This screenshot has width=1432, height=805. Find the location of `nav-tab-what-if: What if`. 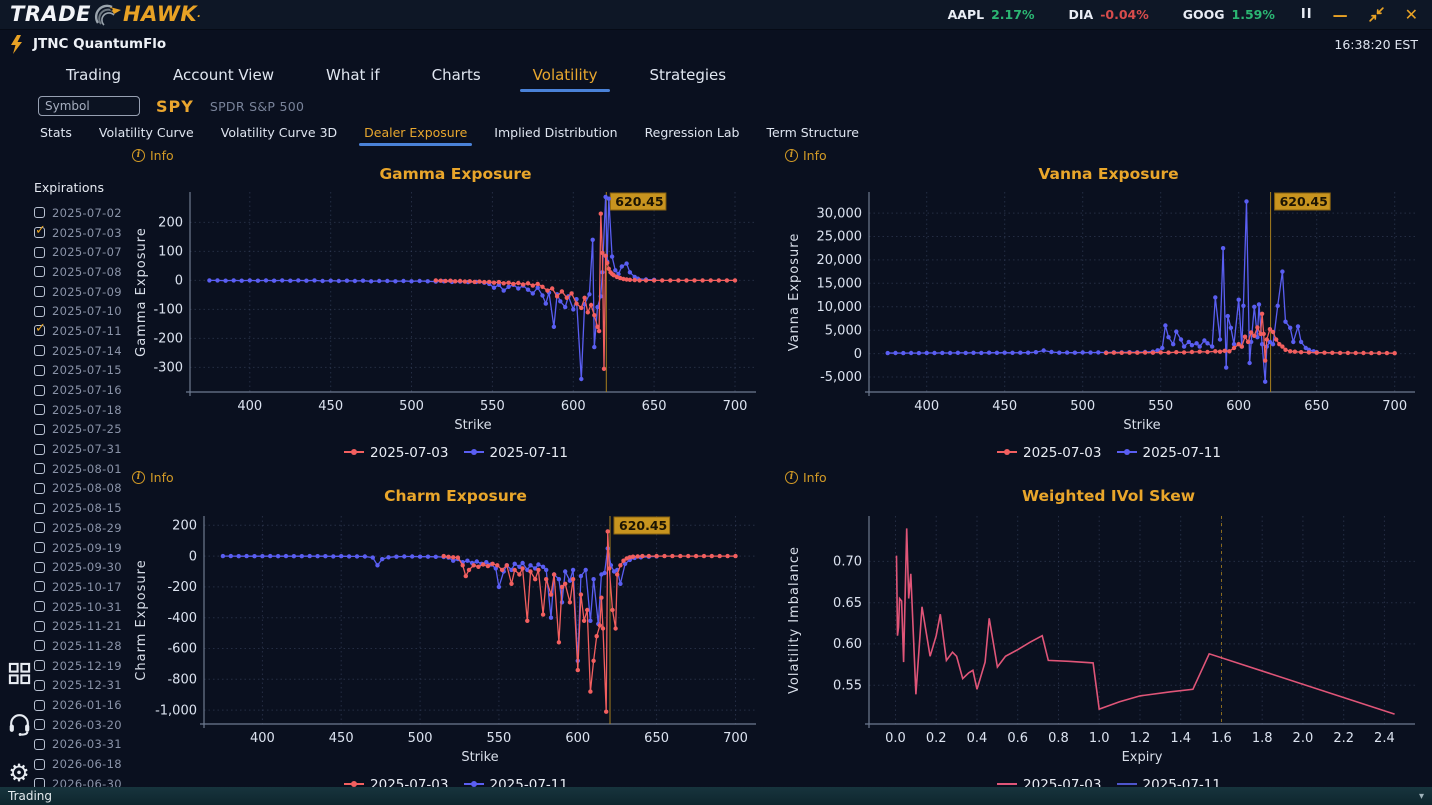

nav-tab-what-if: What if is located at coordinates (353, 75).